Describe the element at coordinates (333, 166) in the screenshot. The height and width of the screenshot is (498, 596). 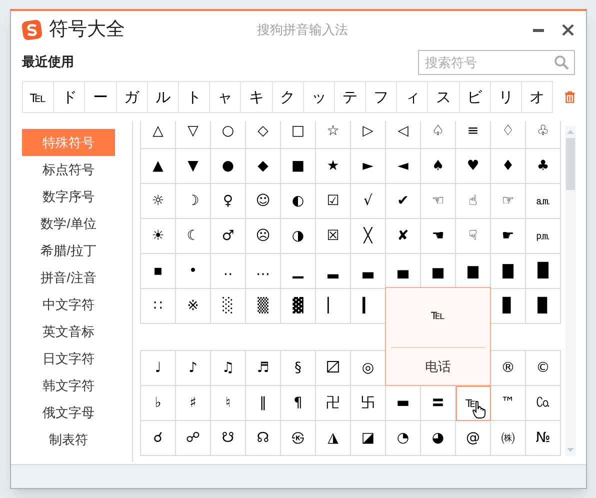
I see `symbol-cell: ★` at that location.